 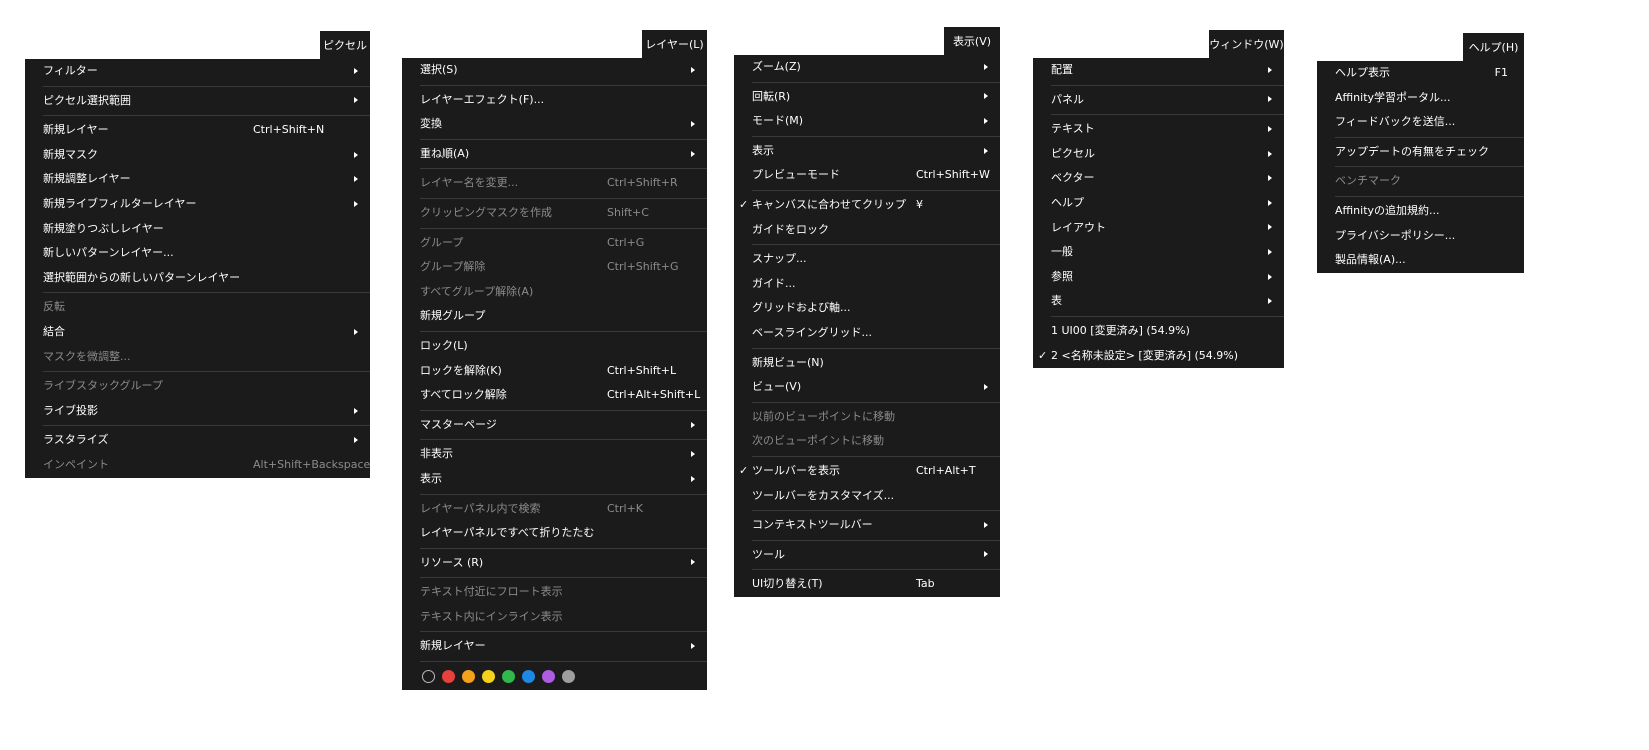 I want to click on menu-item: 新規レイヤー Ctrl+Shift+N, so click(x=197, y=130).